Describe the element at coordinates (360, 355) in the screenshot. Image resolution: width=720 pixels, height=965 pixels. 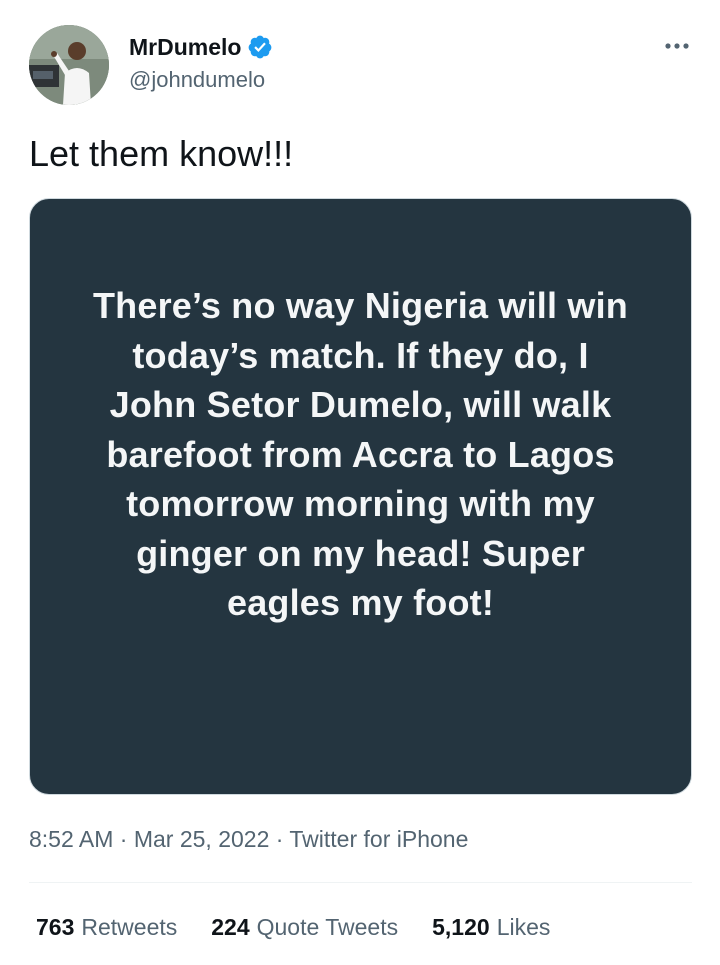
I see `image-text-line: today’s match. If they do, I` at that location.